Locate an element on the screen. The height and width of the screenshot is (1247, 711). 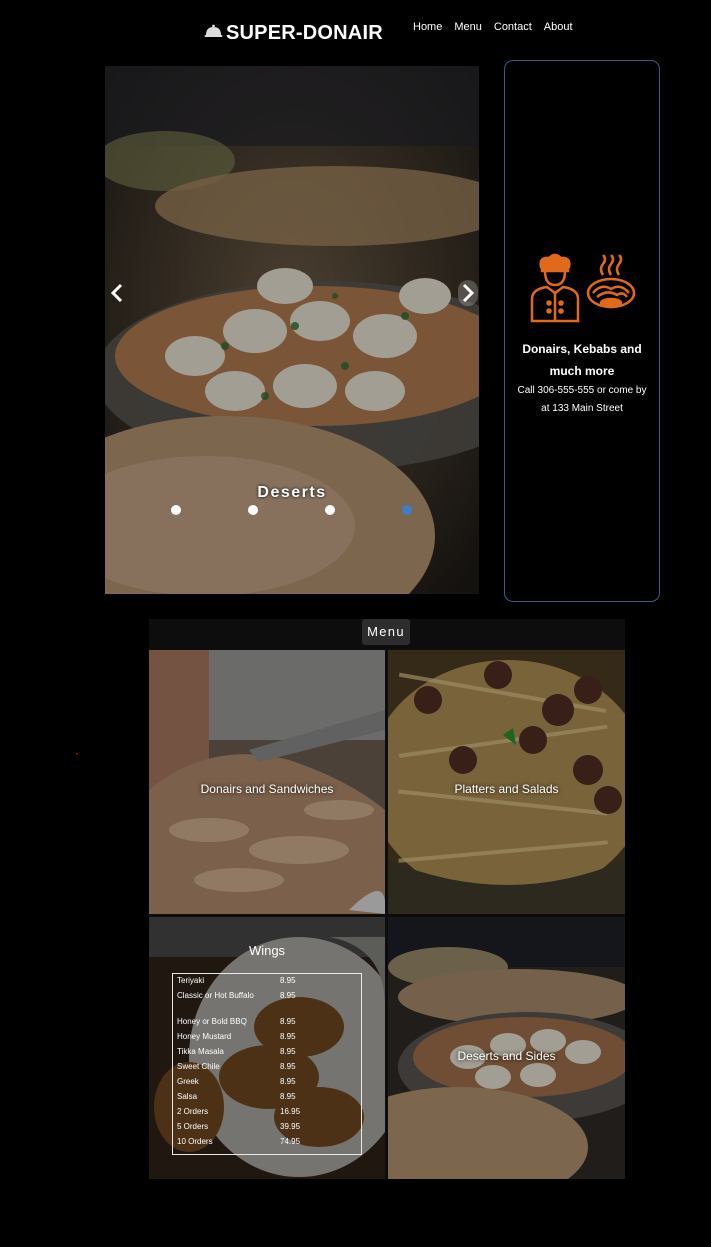
chef-and-dish-icons is located at coordinates (583, 288).